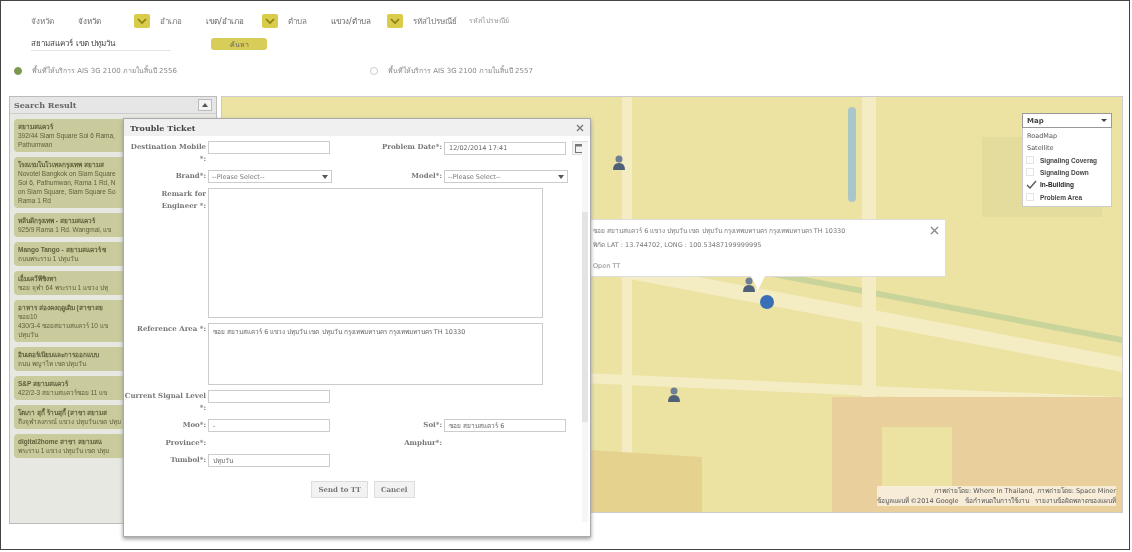 The width and height of the screenshot is (1132, 552). Describe the element at coordinates (42, 21) in the screenshot. I see `filter-label: จังหวัด` at that location.